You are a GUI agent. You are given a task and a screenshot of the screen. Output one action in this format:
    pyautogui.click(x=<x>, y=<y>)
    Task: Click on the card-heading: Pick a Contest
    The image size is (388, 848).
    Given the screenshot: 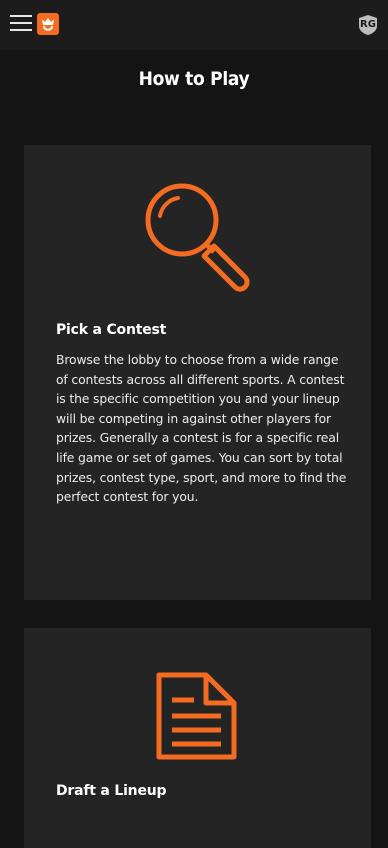 What is the action you would take?
    pyautogui.click(x=111, y=330)
    